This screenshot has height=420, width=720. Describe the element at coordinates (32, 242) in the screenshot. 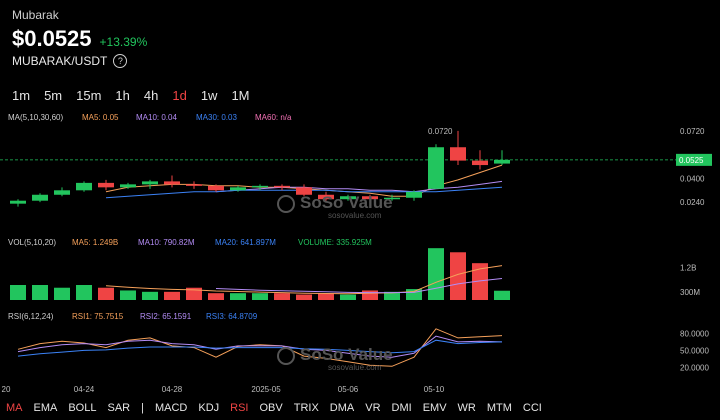

I see `vol-legend-title: VOL(5,10,20)` at that location.